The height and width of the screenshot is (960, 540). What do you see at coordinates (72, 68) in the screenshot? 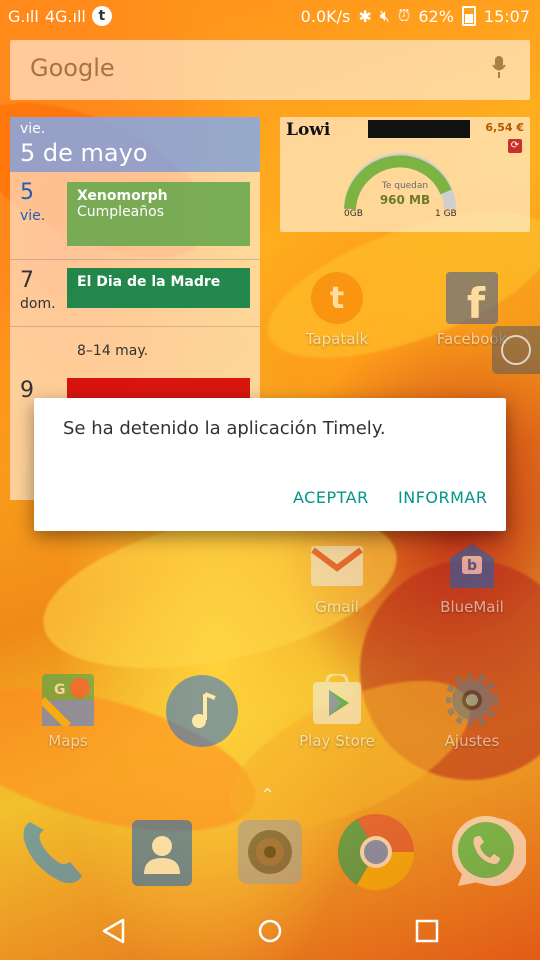
I see `google-logo: Google` at bounding box center [72, 68].